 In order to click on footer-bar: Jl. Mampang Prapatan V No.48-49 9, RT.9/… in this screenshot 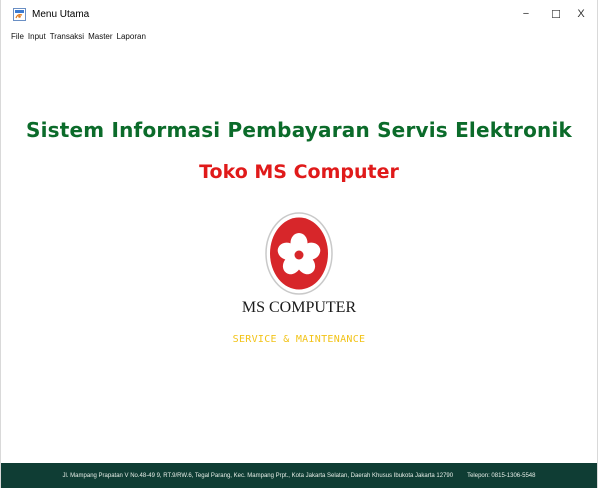, I will do `click(299, 475)`.